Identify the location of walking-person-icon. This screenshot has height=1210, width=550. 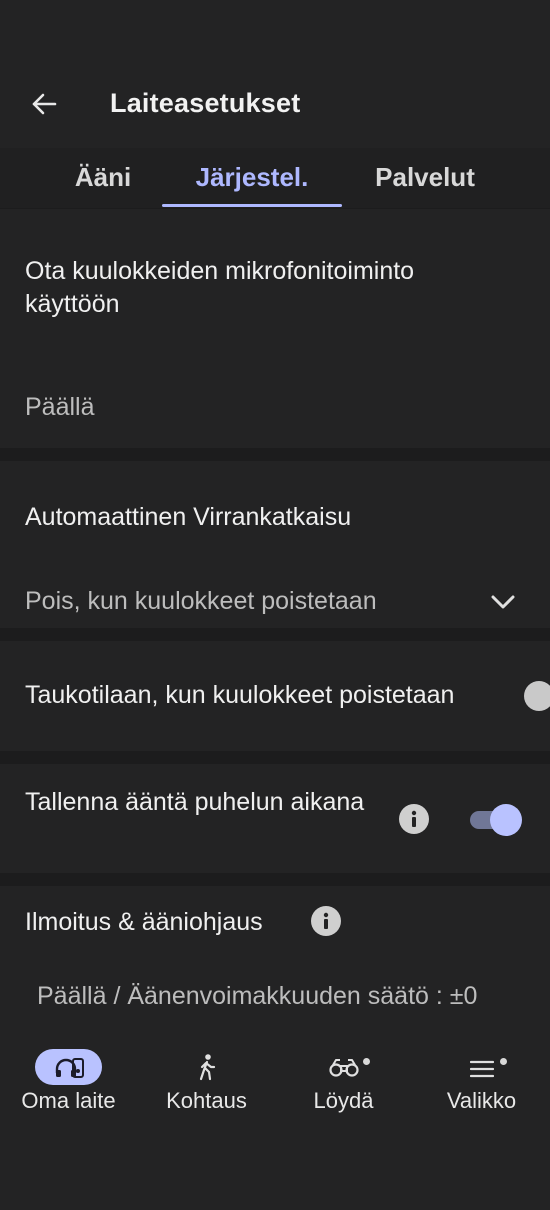
(207, 1067).